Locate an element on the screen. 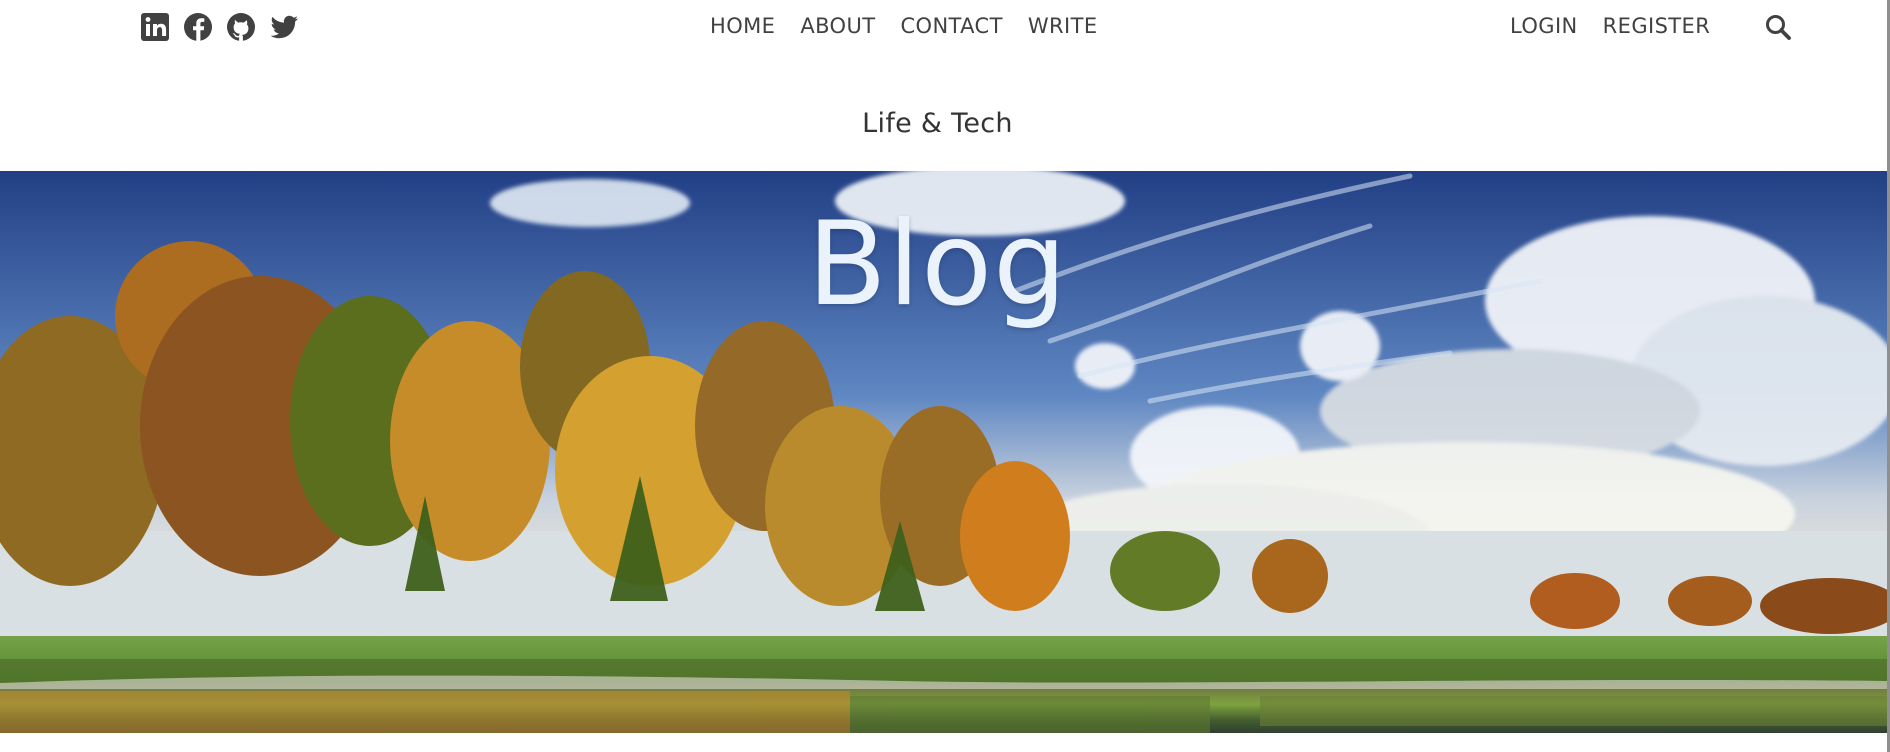  linkedin-icon is located at coordinates (155, 27).